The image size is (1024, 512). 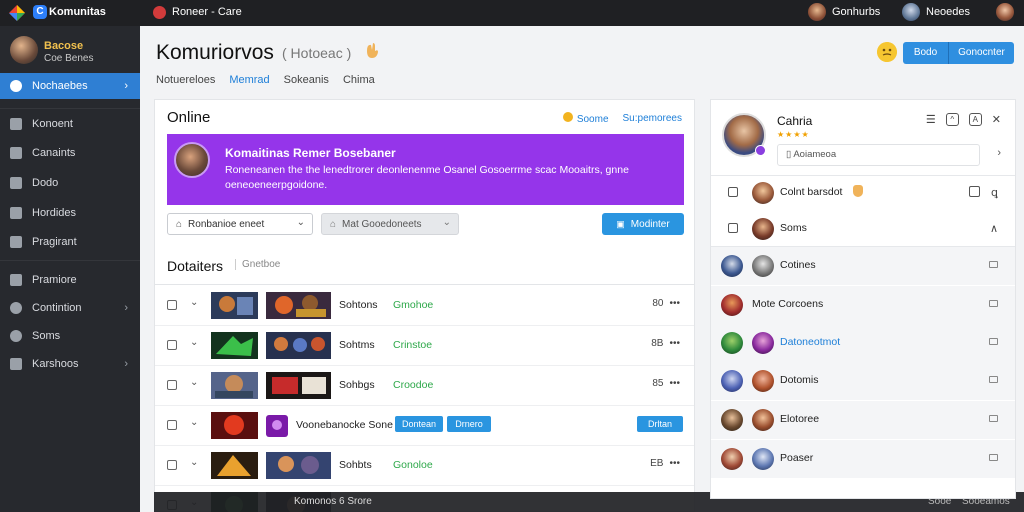 I want to click on table-row: ⌄ Sohtms Crinstoe 8B •••, so click(x=424, y=346).